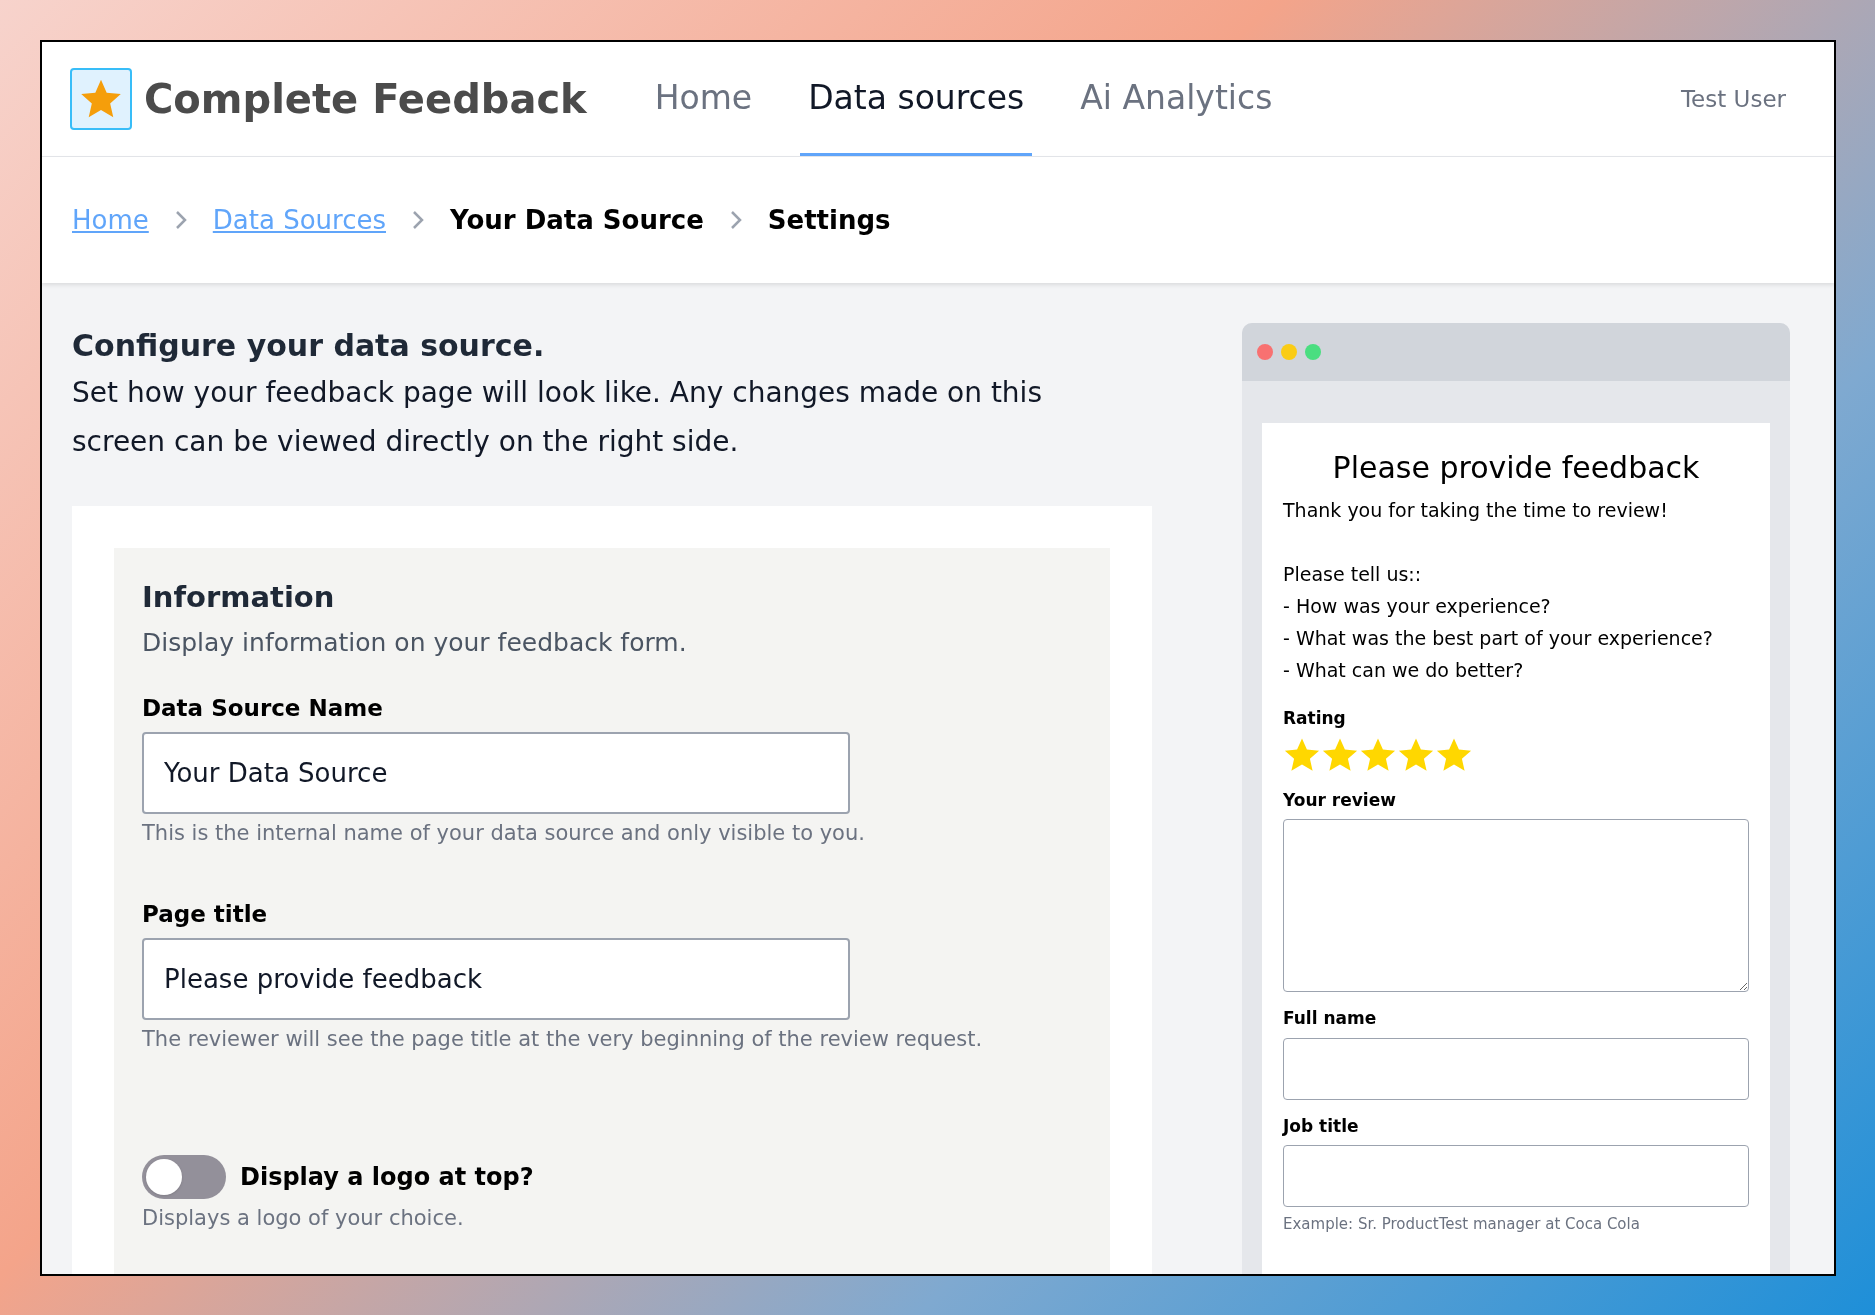 The height and width of the screenshot is (1315, 1875). What do you see at coordinates (263, 708) in the screenshot?
I see `field-label: Data Source Name` at bounding box center [263, 708].